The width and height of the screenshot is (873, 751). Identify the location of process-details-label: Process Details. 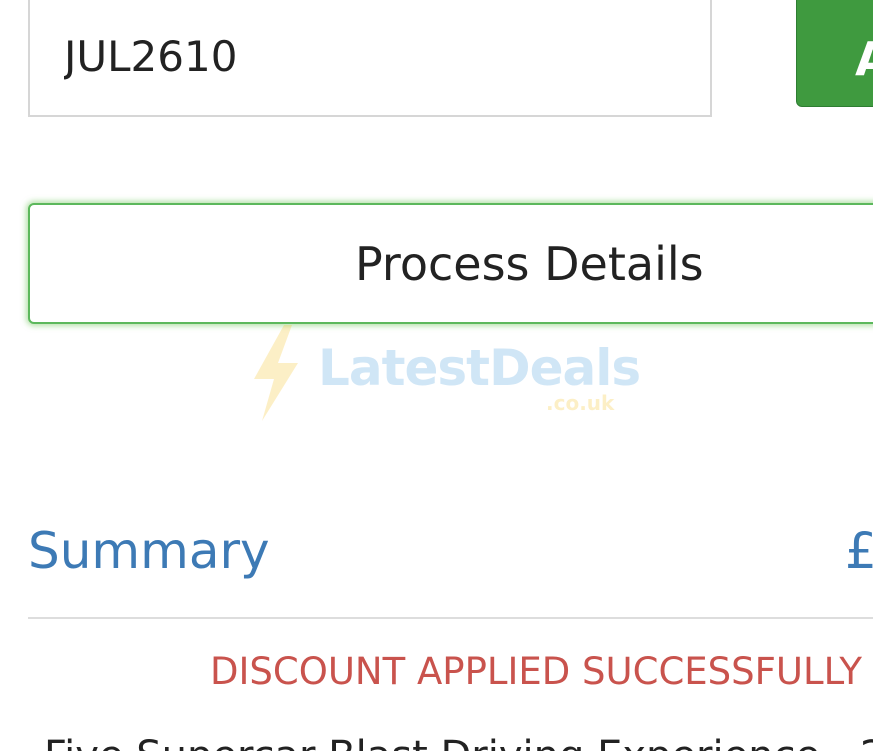
(529, 264).